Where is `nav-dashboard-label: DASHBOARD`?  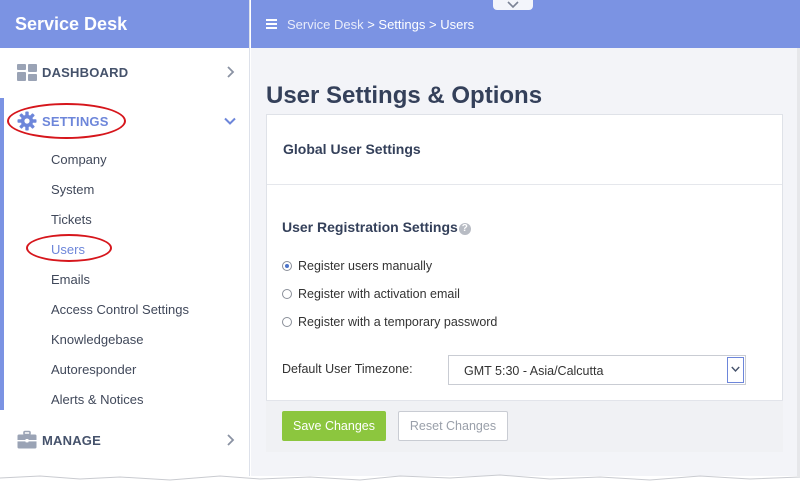
nav-dashboard-label: DASHBOARD is located at coordinates (85, 72).